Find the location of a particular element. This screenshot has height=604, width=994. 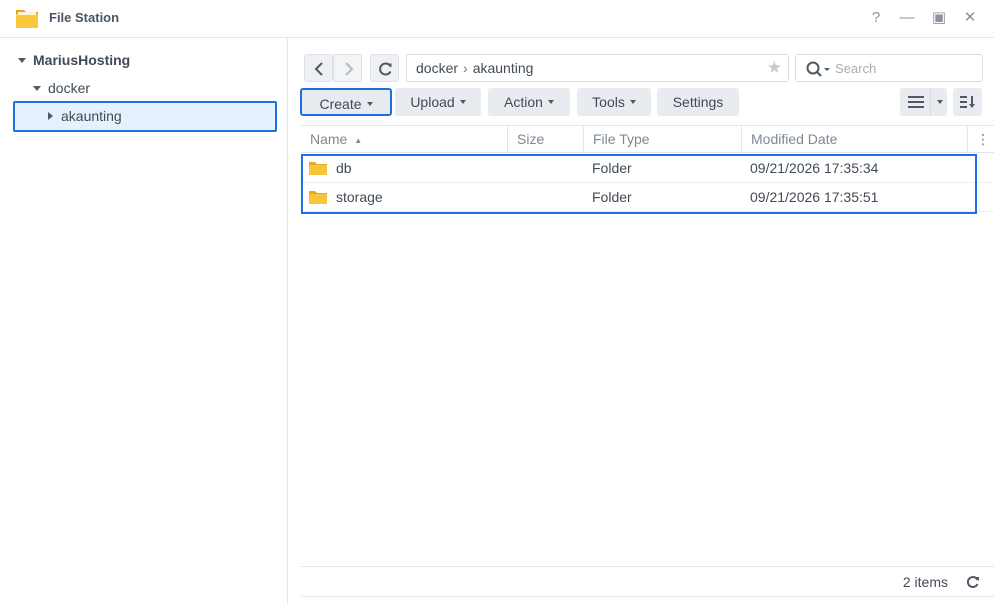

row-name: db is located at coordinates (344, 168).